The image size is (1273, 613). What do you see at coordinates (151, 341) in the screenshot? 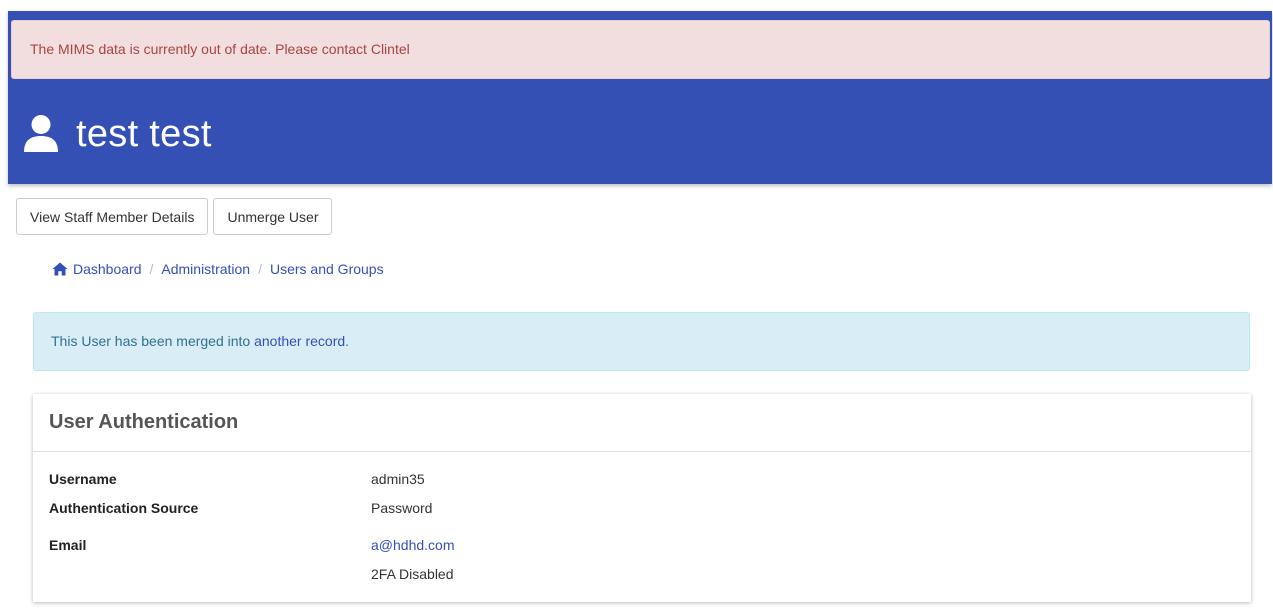
I see `merge-notice-text: This User has been merged into` at bounding box center [151, 341].